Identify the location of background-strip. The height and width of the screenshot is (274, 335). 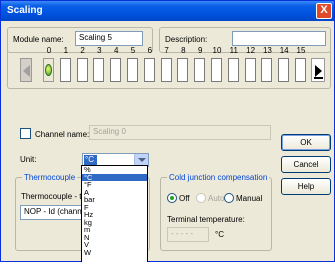
(167, 268).